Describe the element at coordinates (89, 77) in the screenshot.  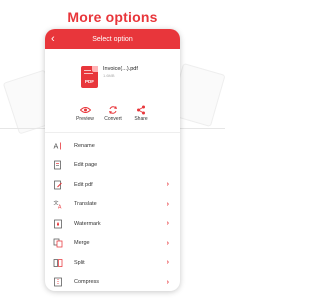
I see `pdf-file-icon: PDF` at that location.